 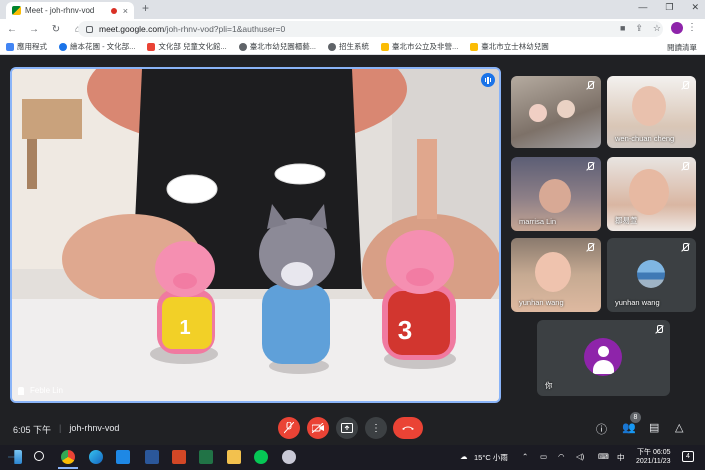 I want to click on weather-icon: ☁, so click(x=464, y=456).